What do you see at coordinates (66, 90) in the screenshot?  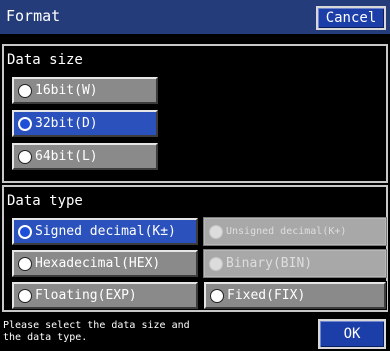 I see `option-16bit-label: 16bit(W)` at bounding box center [66, 90].